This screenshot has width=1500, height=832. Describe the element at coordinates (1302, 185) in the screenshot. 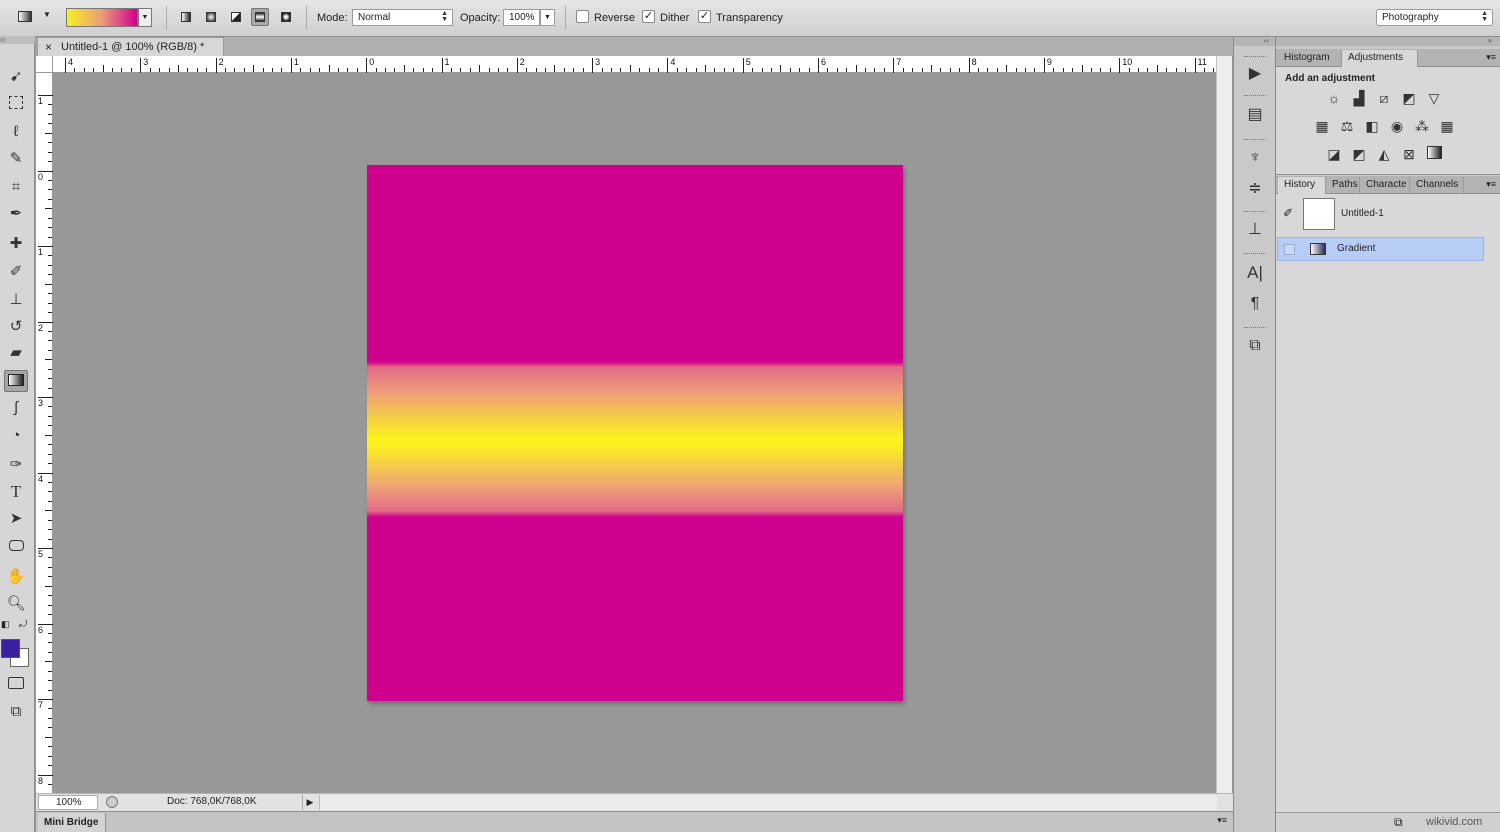

I see `tab-history: History` at that location.